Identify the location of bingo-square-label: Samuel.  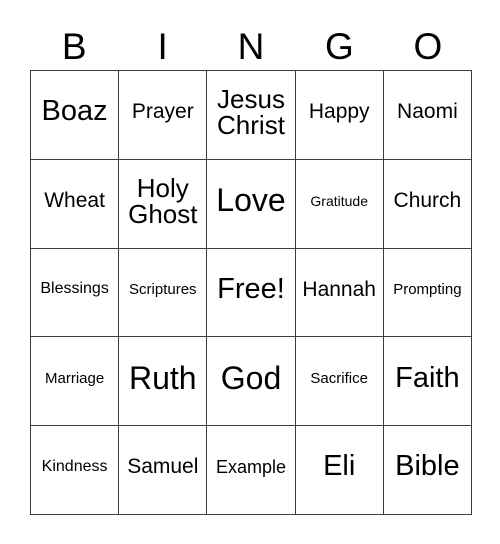
(163, 467).